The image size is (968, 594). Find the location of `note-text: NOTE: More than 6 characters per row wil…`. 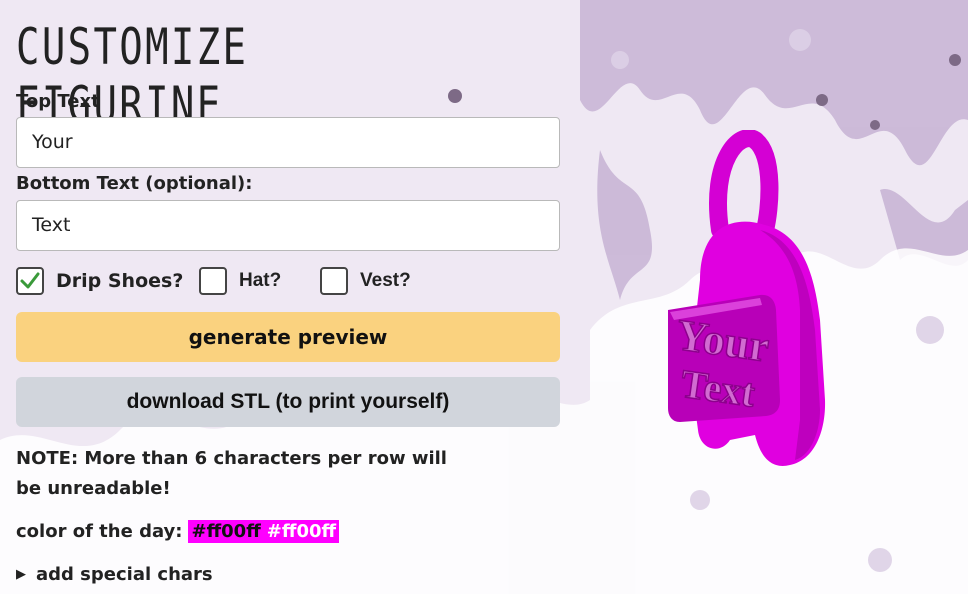

note-text: NOTE: More than 6 characters per row wil… is located at coordinates (231, 473).